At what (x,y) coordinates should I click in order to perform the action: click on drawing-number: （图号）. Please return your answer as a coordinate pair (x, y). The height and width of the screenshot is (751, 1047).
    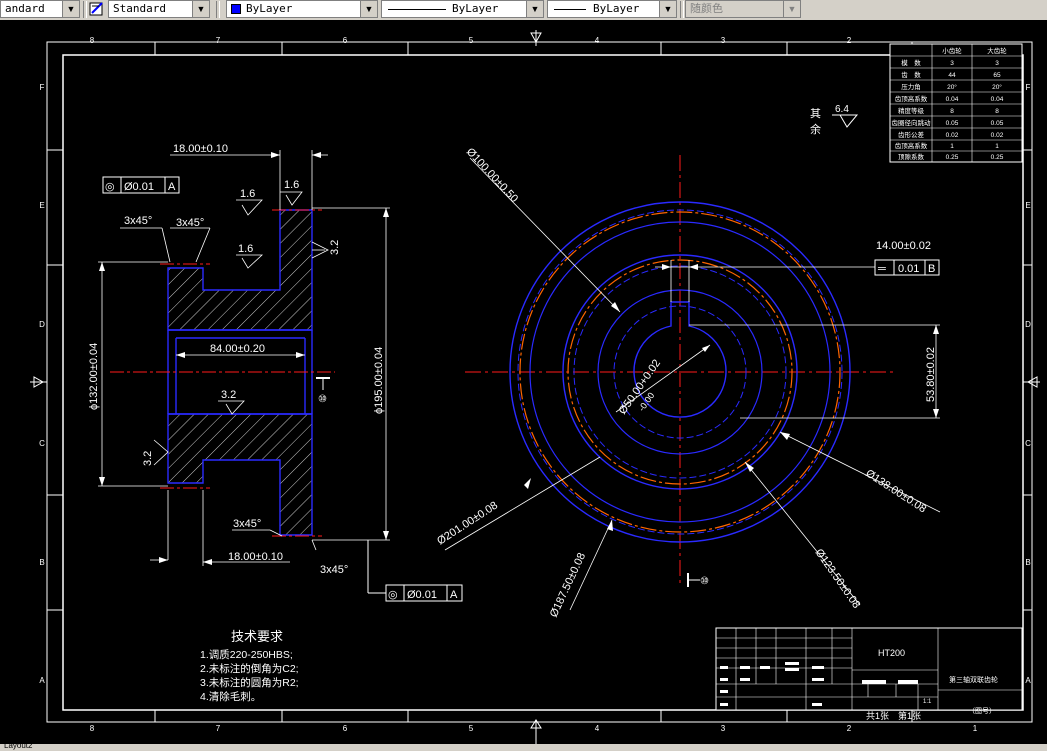
    Looking at the image, I should click on (982, 711).